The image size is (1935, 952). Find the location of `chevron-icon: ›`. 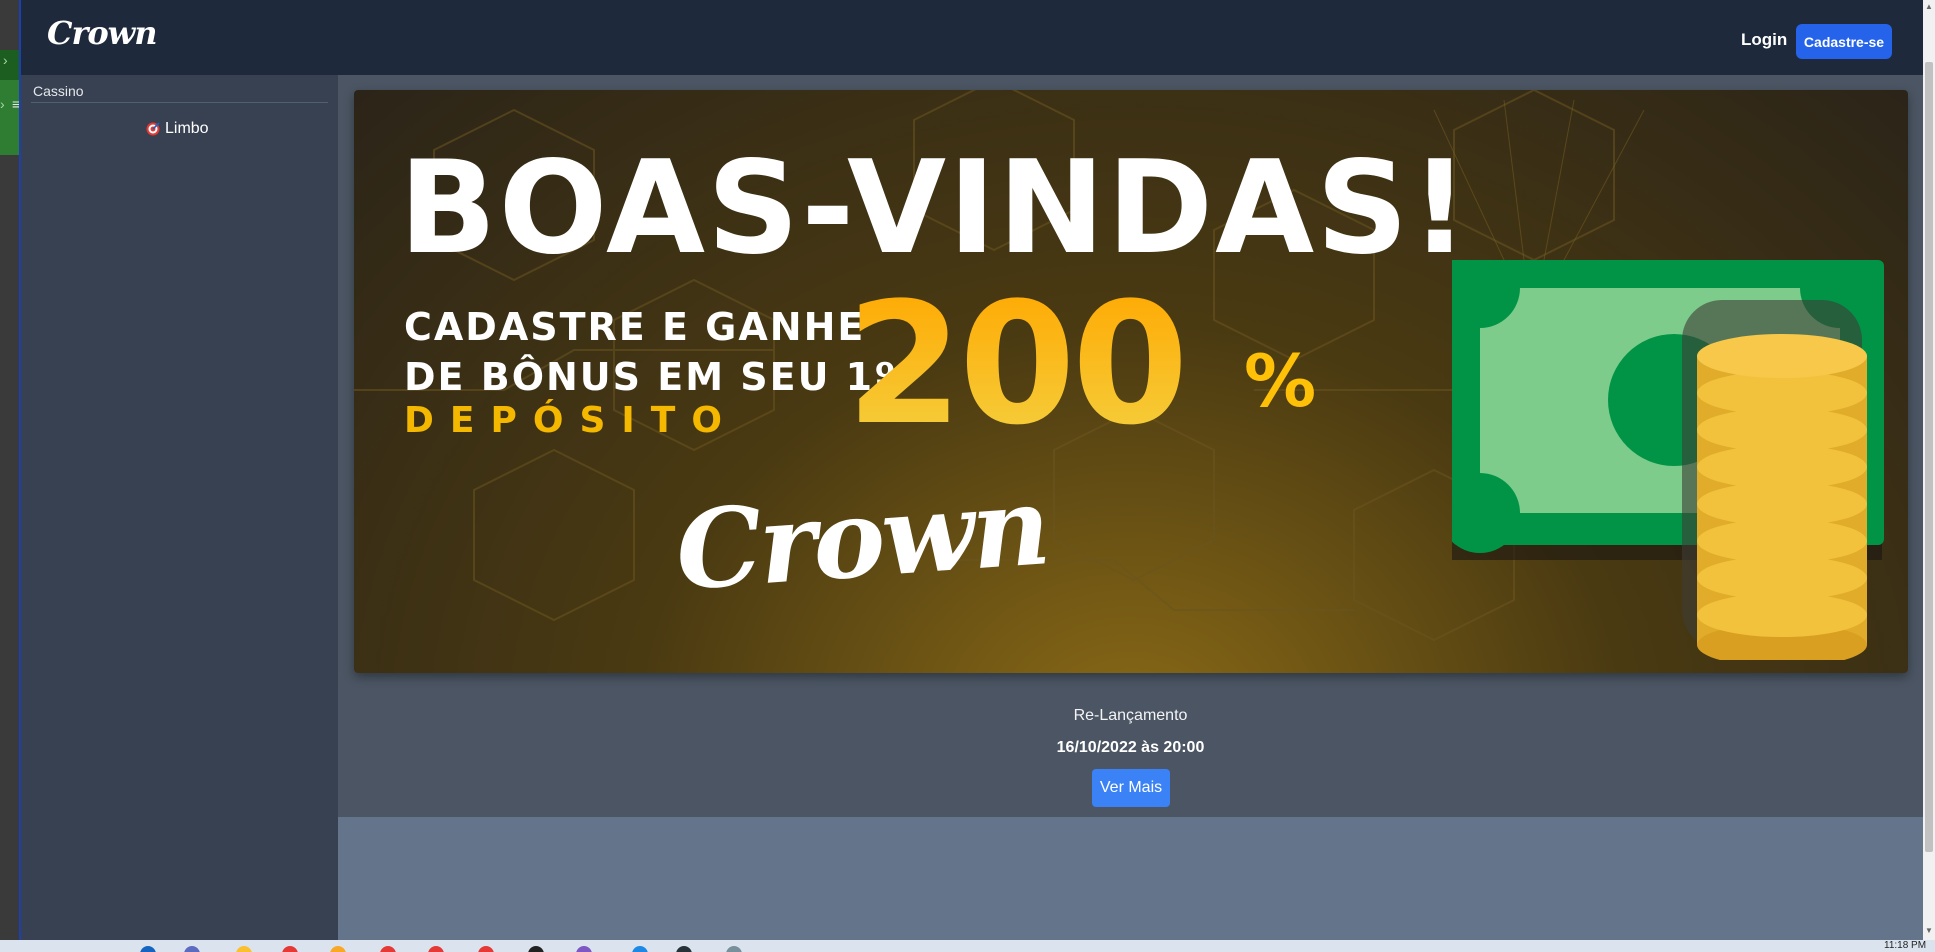

chevron-icon: › is located at coordinates (2, 104).